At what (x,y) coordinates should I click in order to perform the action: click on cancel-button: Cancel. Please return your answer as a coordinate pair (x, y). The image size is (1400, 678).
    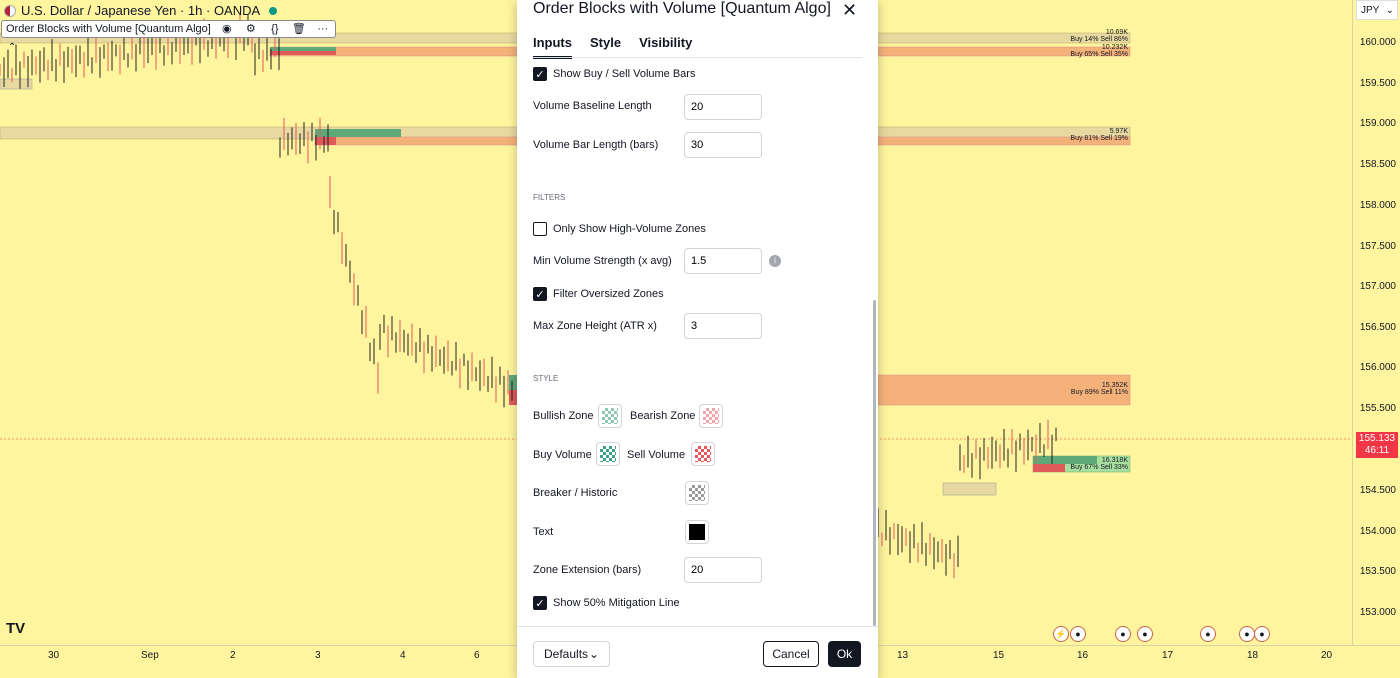
    Looking at the image, I should click on (791, 654).